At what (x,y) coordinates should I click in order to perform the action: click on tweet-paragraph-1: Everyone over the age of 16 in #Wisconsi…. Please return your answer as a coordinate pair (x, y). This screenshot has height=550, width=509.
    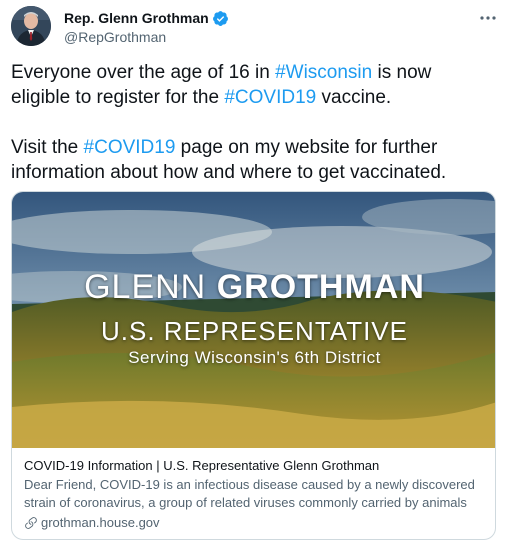
    Looking at the image, I should click on (256, 85).